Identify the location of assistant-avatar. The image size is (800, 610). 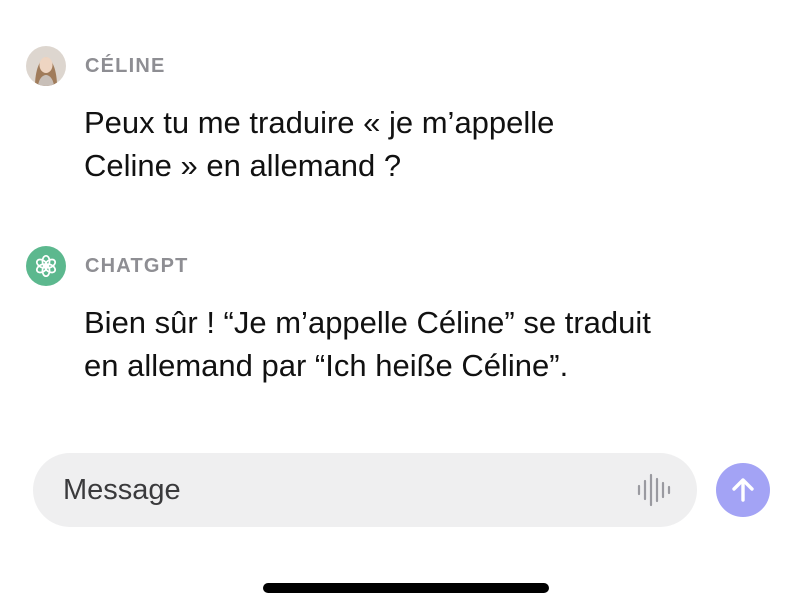
(46, 266).